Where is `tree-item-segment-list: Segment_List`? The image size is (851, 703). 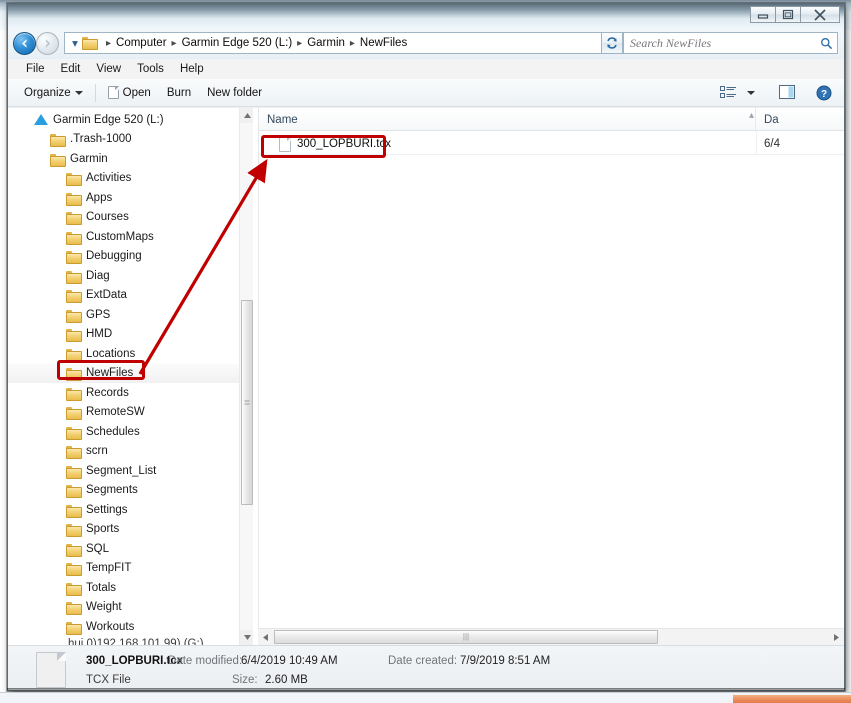
tree-item-segment-list: Segment_List is located at coordinates (124, 471).